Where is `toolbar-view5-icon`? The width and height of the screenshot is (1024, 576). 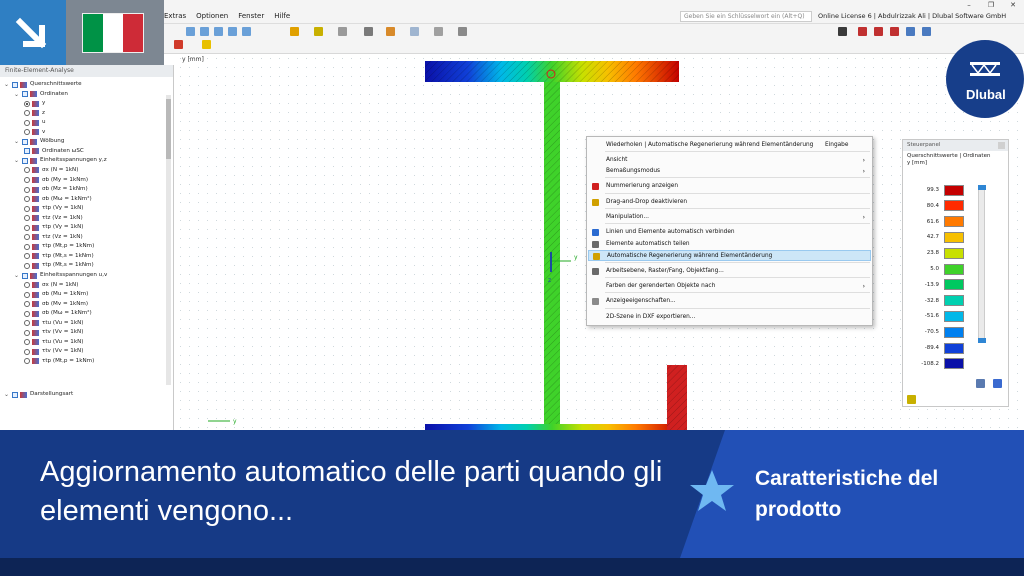
toolbar-view5-icon is located at coordinates (246, 31).